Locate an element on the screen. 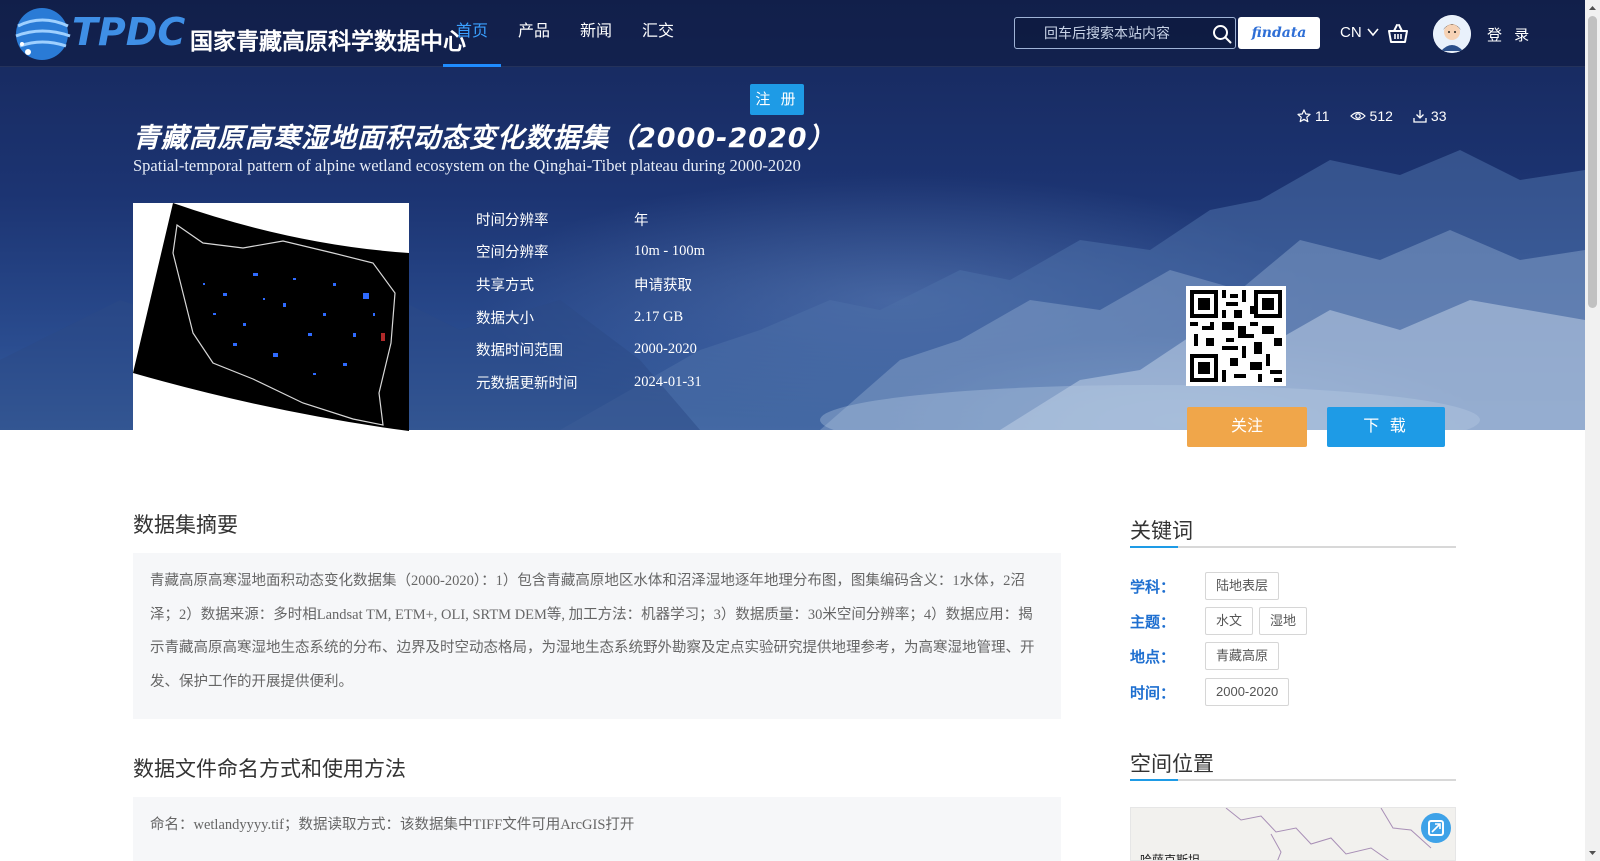 This screenshot has height=861, width=1600. tpdc-logo: TPDC 国家青藏高原科学数据中心 is located at coordinates (240, 34).